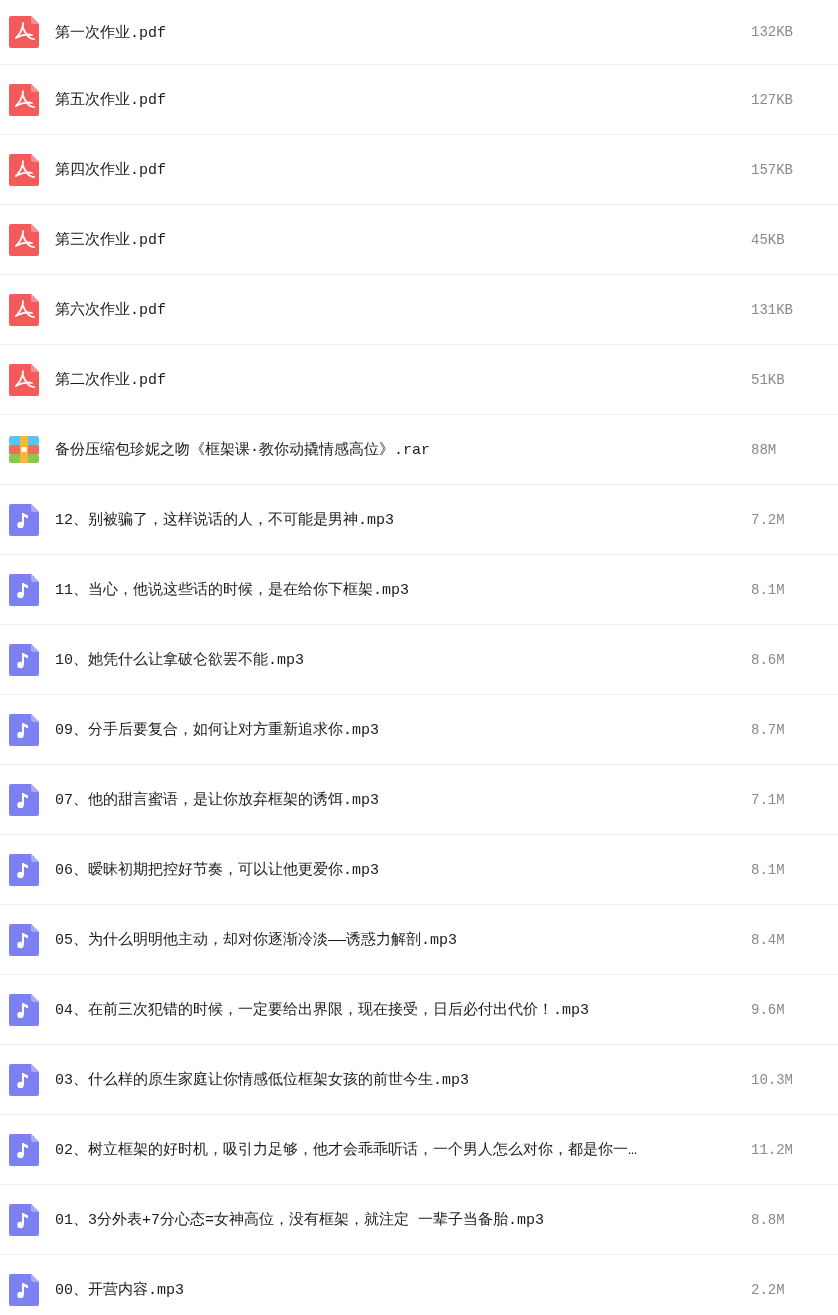 This screenshot has width=838, height=1315. What do you see at coordinates (768, 939) in the screenshot?
I see `file-size: 8.4M` at bounding box center [768, 939].